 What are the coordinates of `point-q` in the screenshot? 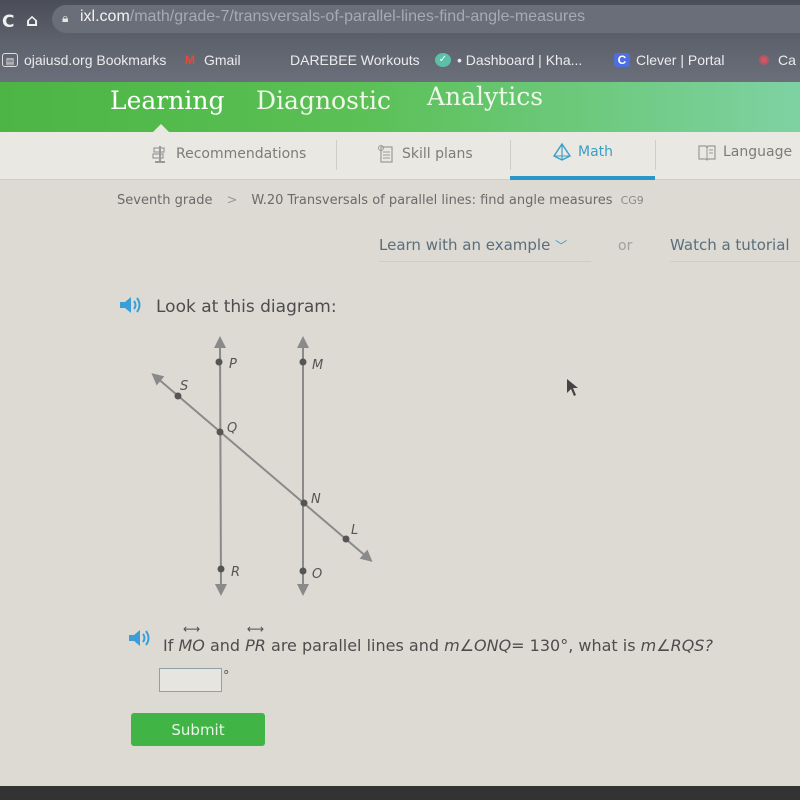 It's located at (220, 432).